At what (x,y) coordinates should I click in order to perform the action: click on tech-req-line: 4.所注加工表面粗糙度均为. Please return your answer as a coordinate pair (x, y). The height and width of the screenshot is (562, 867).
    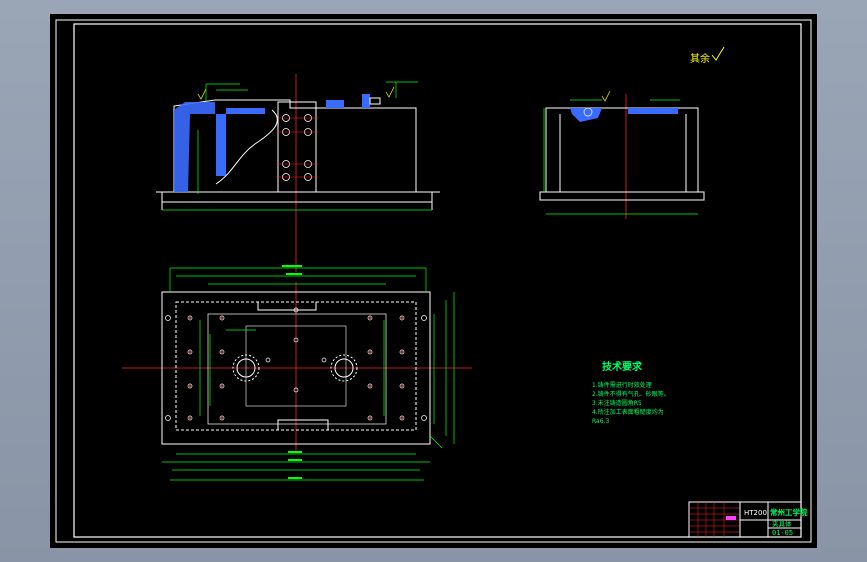
    Looking at the image, I should click on (628, 412).